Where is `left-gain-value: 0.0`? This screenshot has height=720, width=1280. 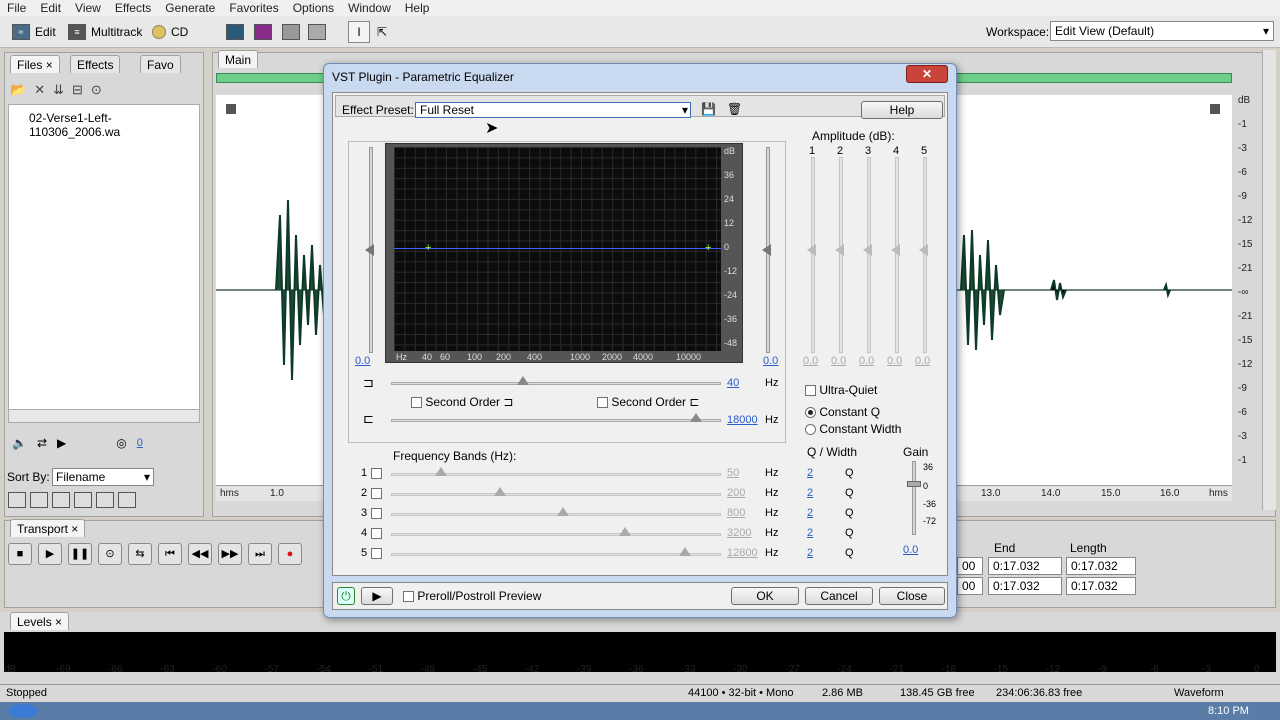 left-gain-value: 0.0 is located at coordinates (362, 361).